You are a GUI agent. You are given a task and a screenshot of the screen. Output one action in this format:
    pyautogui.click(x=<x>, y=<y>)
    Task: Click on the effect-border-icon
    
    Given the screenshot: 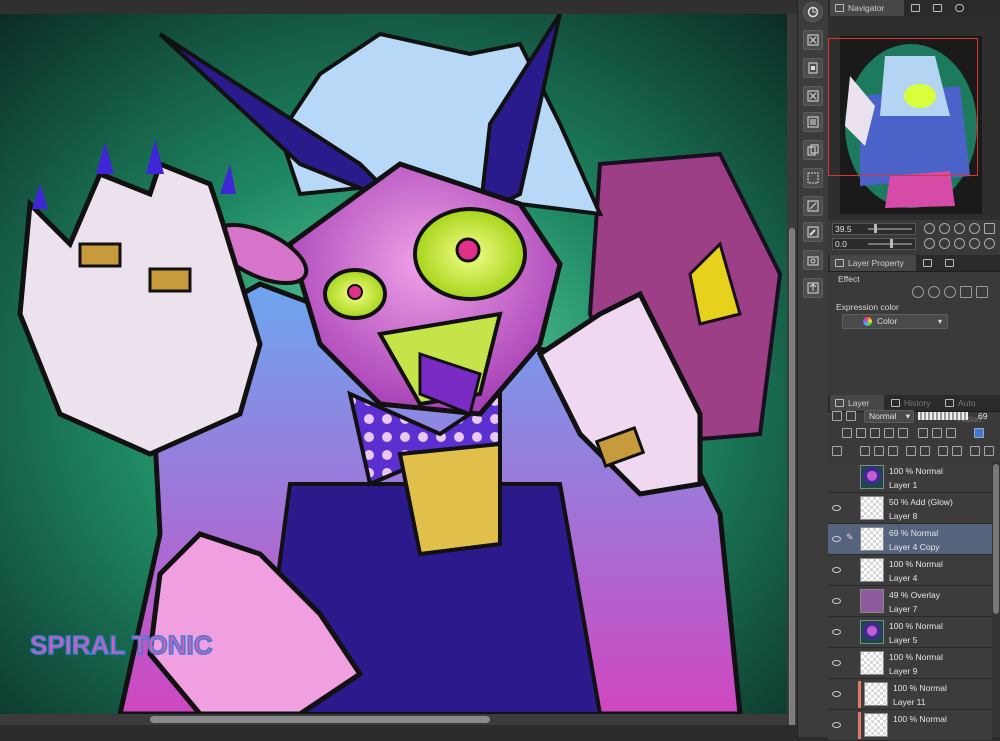 What is the action you would take?
    pyautogui.click(x=918, y=292)
    